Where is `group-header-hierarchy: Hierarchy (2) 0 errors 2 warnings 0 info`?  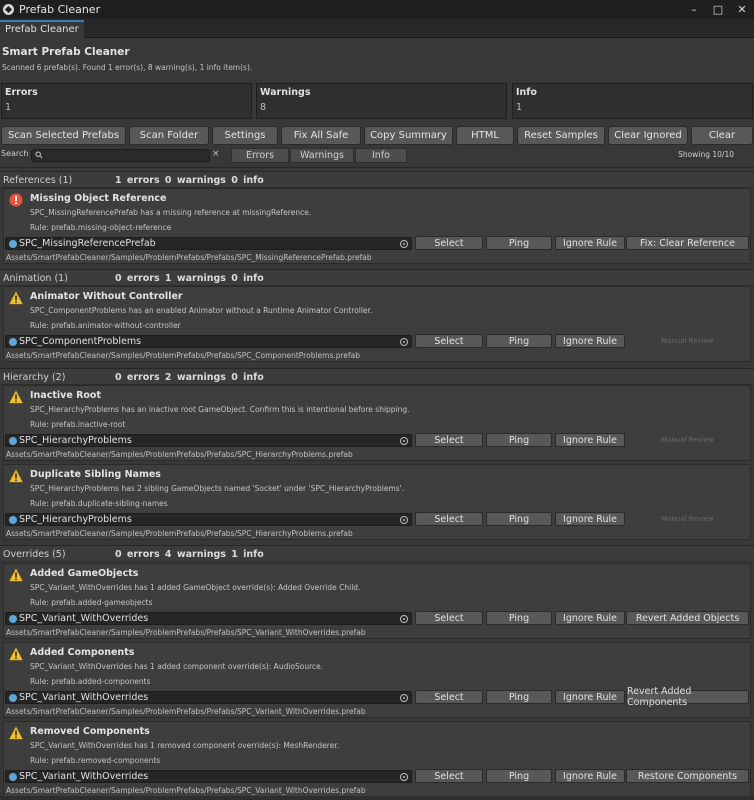
group-header-hierarchy: Hierarchy (2) 0 errors 2 warnings 0 info is located at coordinates (377, 376).